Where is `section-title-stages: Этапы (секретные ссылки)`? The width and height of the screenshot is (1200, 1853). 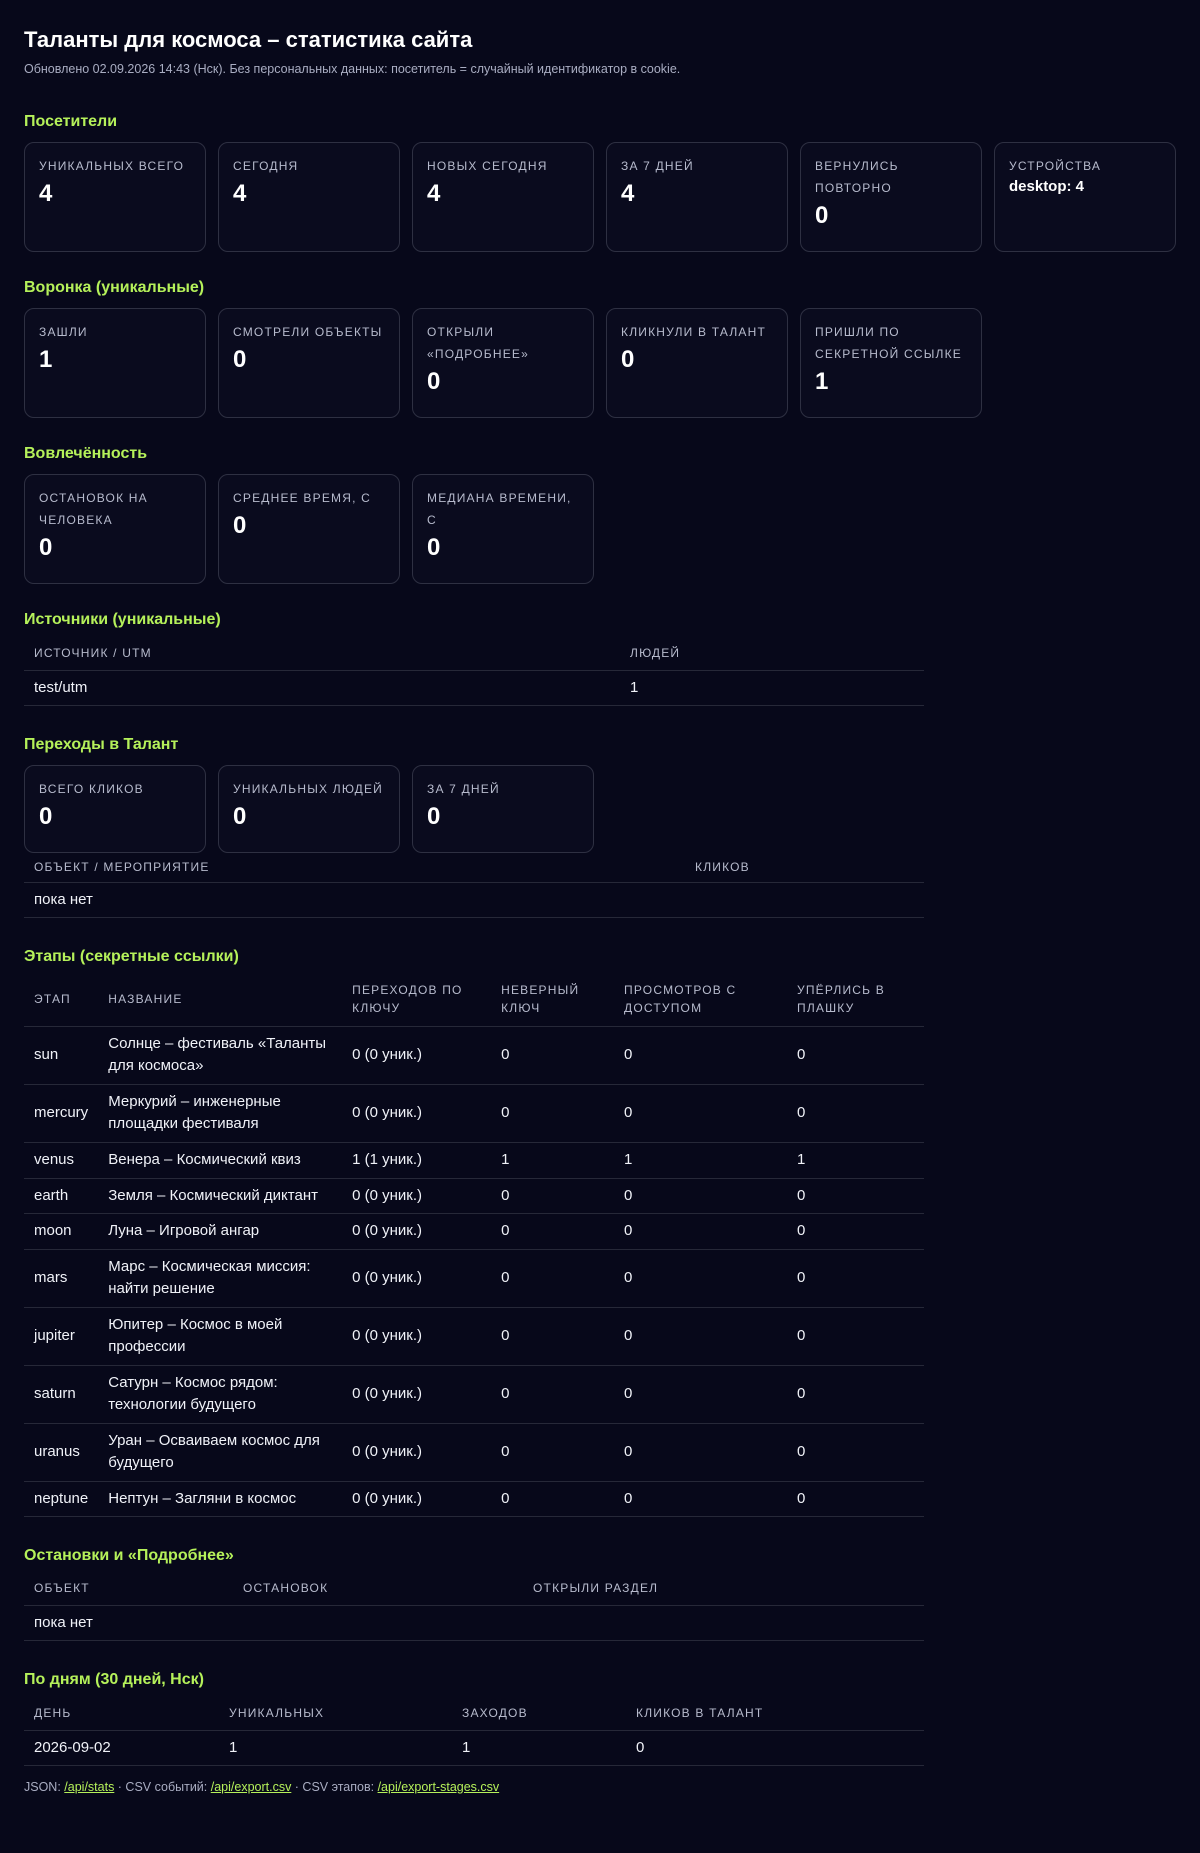 section-title-stages: Этапы (секретные ссылки) is located at coordinates (131, 956).